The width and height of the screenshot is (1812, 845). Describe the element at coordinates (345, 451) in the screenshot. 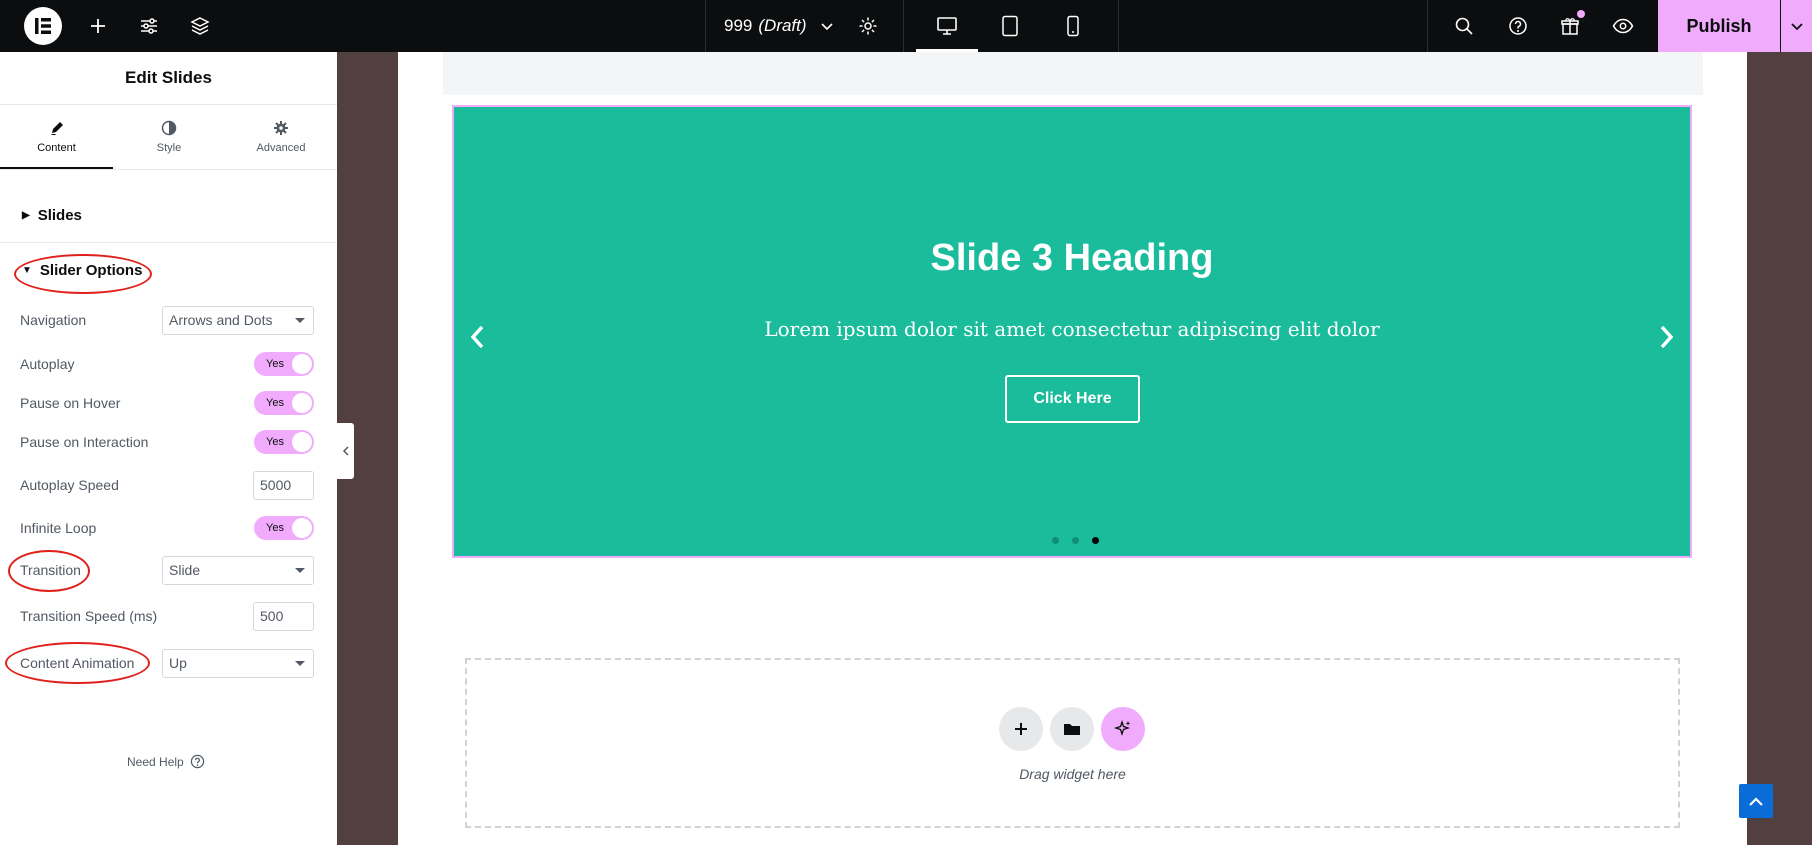

I see `collapse-panel-chevron-icon` at that location.